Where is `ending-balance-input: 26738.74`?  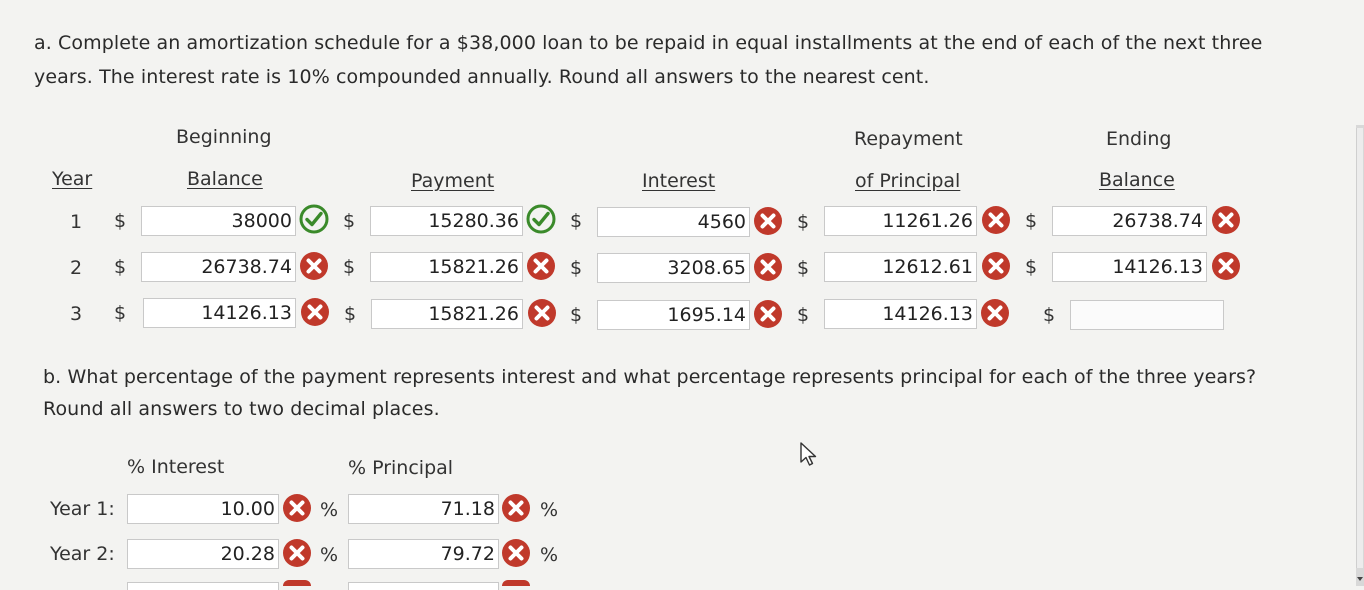 ending-balance-input: 26738.74 is located at coordinates (1129, 221).